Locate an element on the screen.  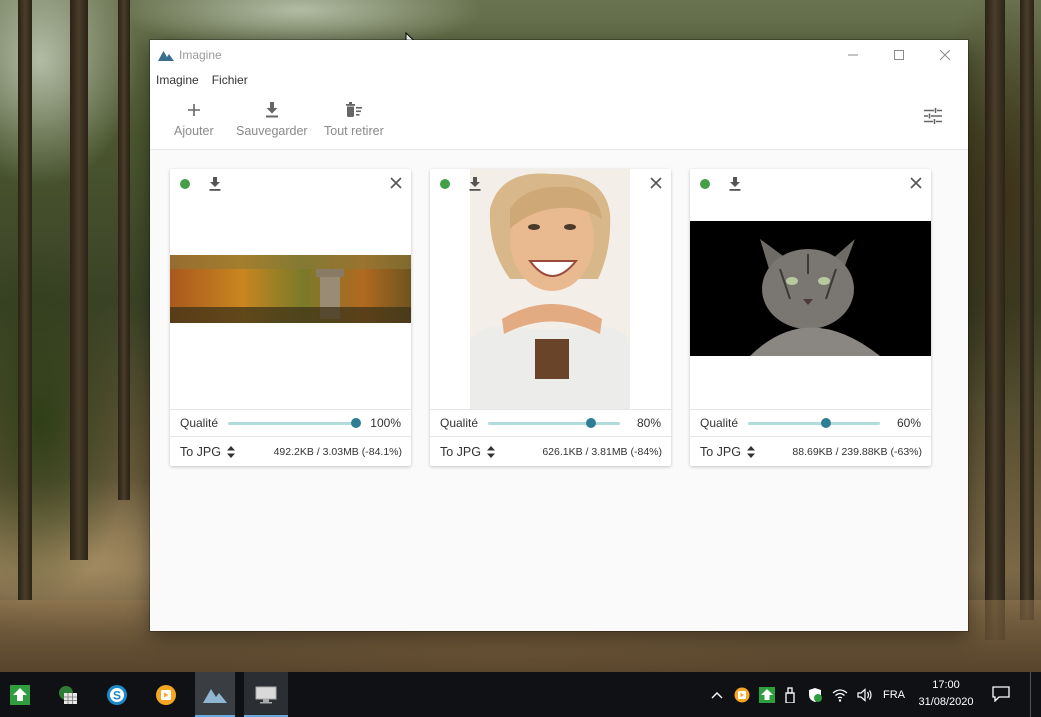
tabby-cat-image is located at coordinates (810, 288).